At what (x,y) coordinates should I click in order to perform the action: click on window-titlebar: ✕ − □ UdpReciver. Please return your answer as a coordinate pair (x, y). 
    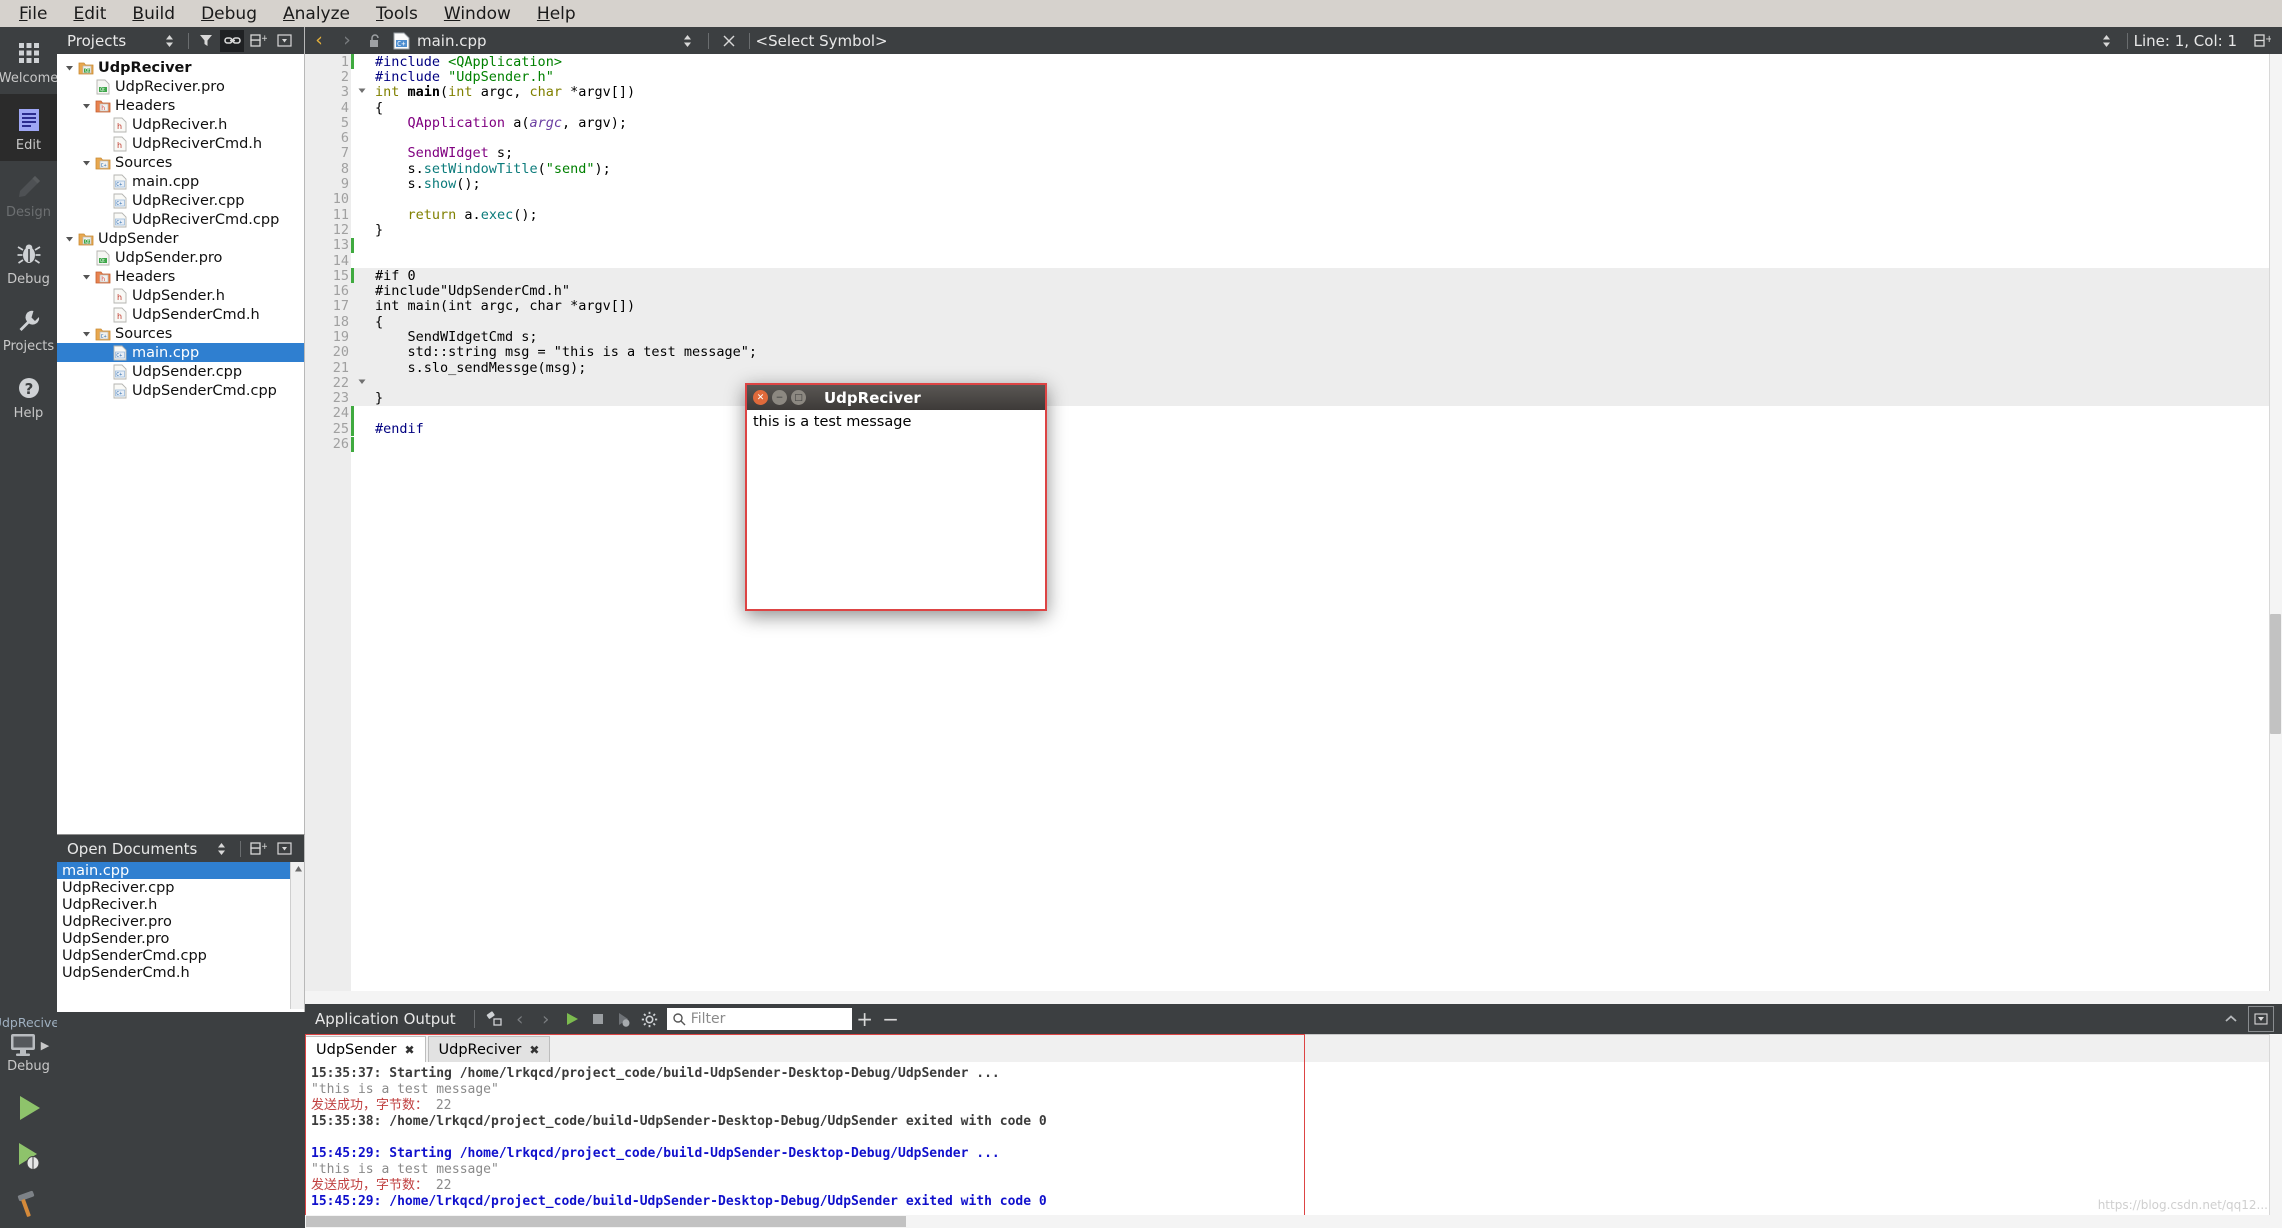
    Looking at the image, I should click on (896, 397).